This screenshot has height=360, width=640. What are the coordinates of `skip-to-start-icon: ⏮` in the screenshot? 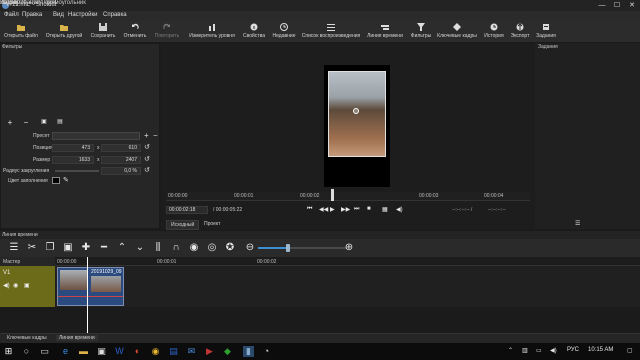 It's located at (309, 209).